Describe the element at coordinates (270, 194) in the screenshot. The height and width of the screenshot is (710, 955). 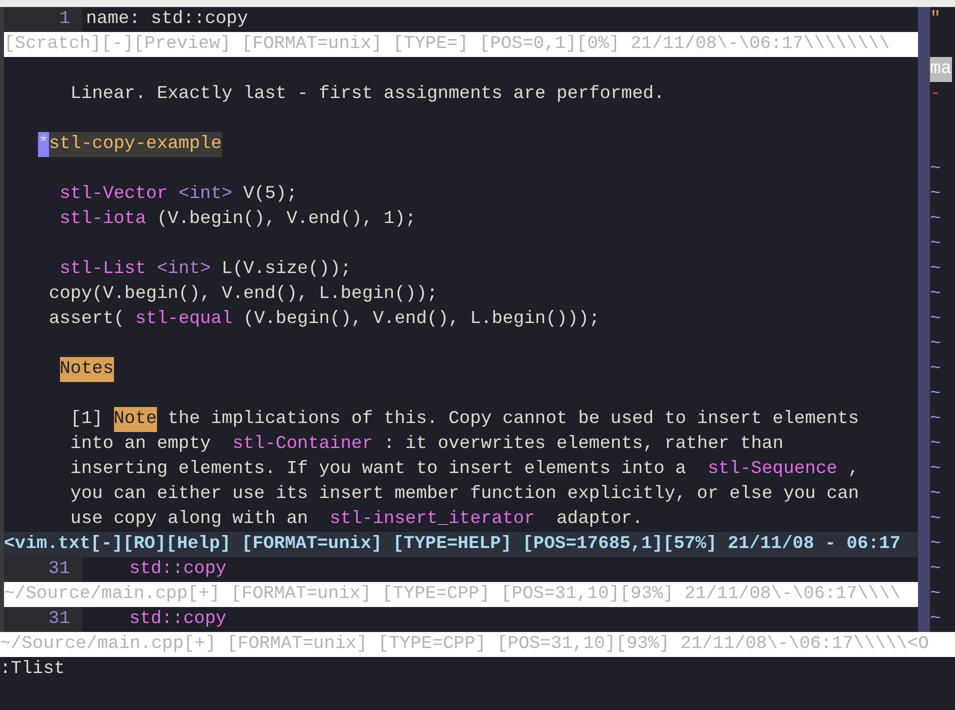
I see `help-text: V(5);` at that location.